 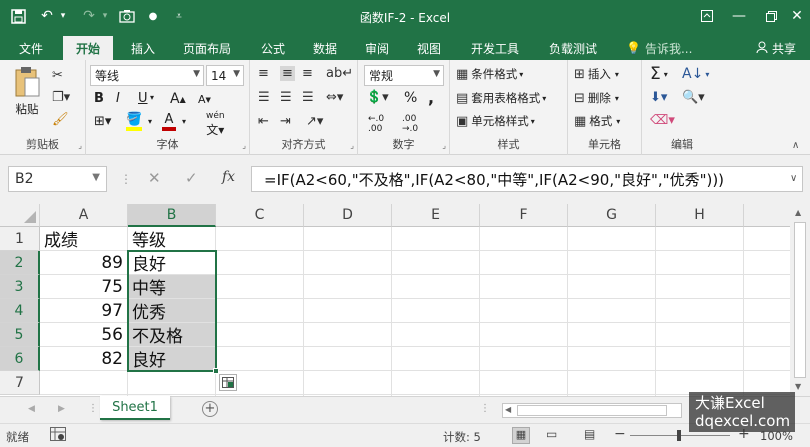 What do you see at coordinates (436, 215) in the screenshot?
I see `column-header-e: E` at bounding box center [436, 215].